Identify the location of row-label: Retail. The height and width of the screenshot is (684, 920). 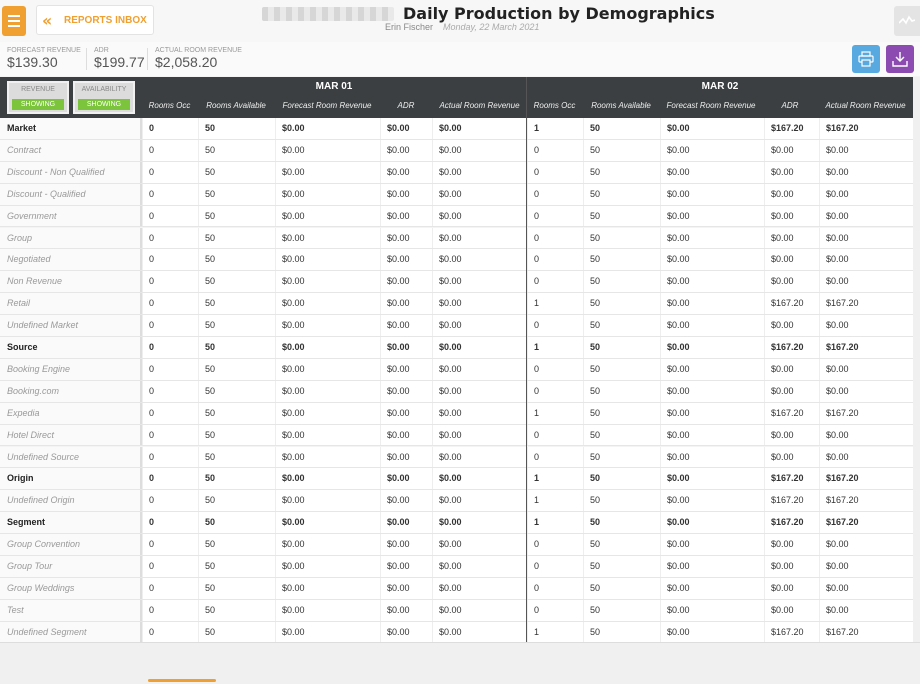
(71, 304).